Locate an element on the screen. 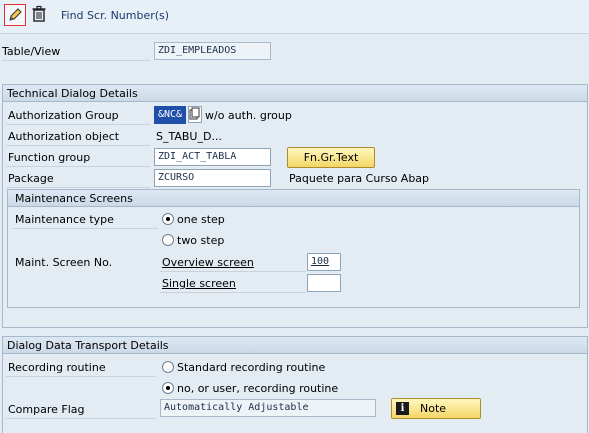 This screenshot has width=589, height=433. package-description: Paquete para Curso Abap is located at coordinates (359, 178).